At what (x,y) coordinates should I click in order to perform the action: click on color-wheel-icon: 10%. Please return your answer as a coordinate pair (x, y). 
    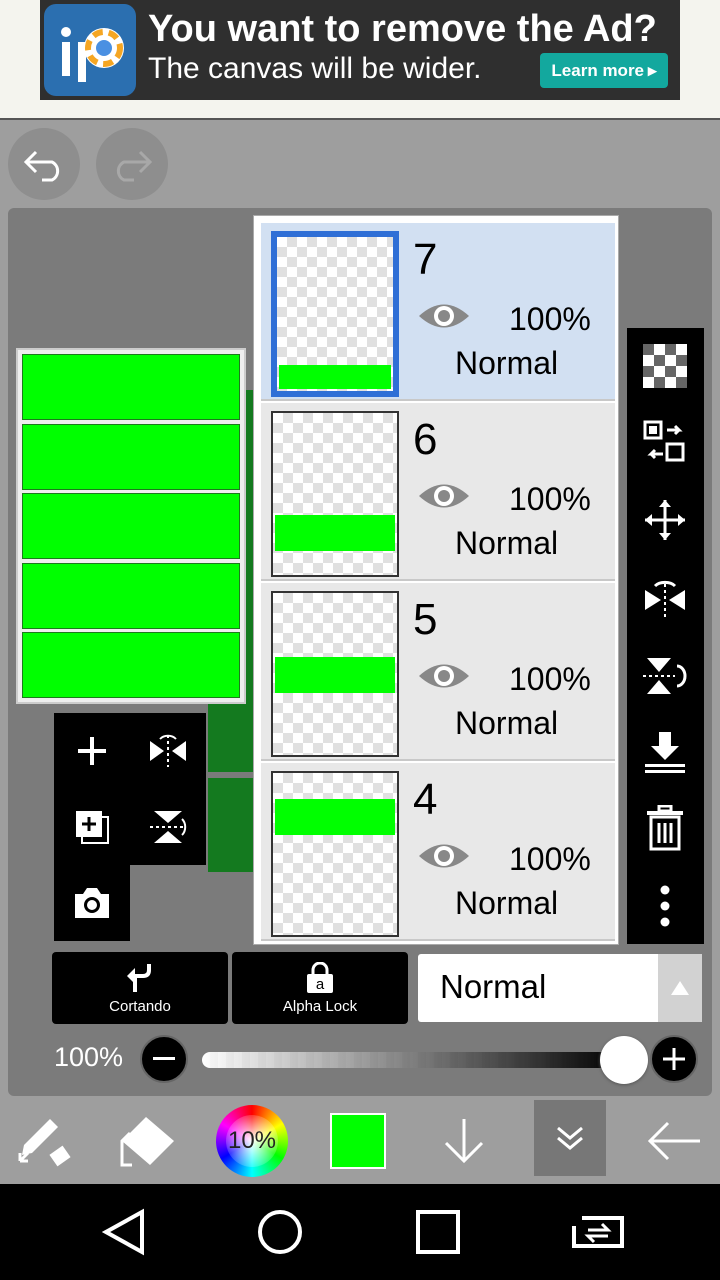
    Looking at the image, I should click on (252, 1141).